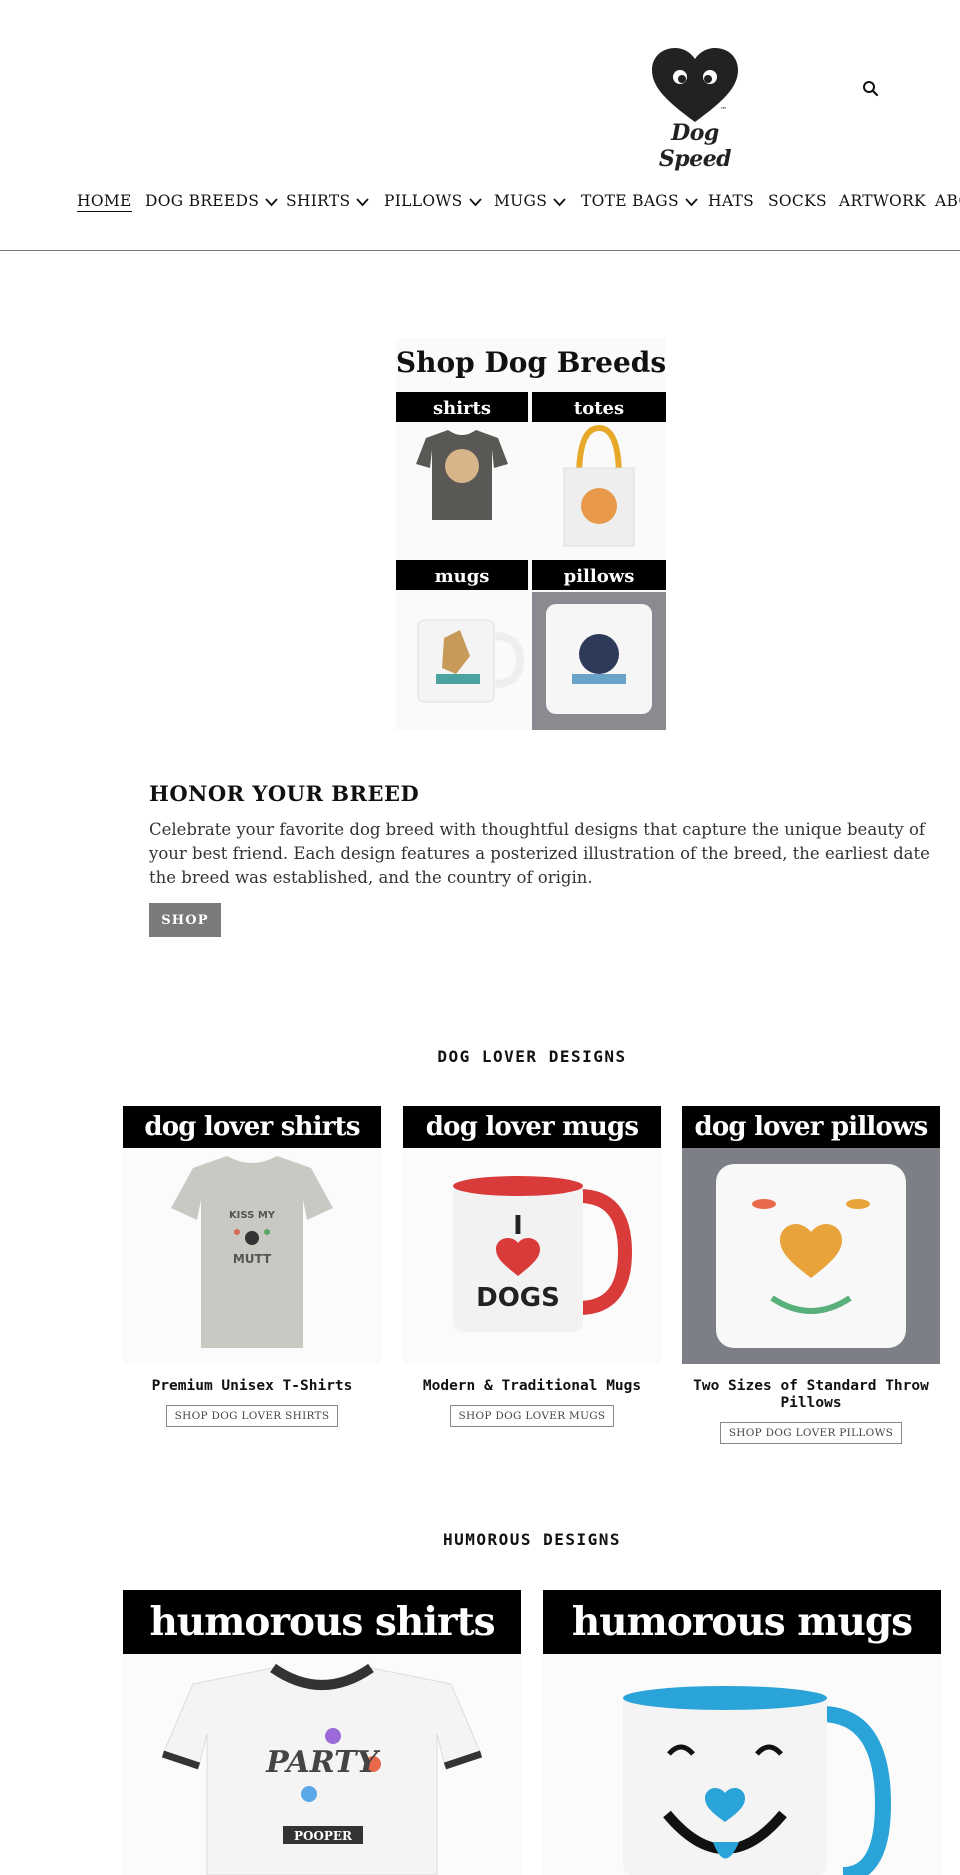  I want to click on nav-item-dog-breeds: DOG BREEDS, so click(211, 201).